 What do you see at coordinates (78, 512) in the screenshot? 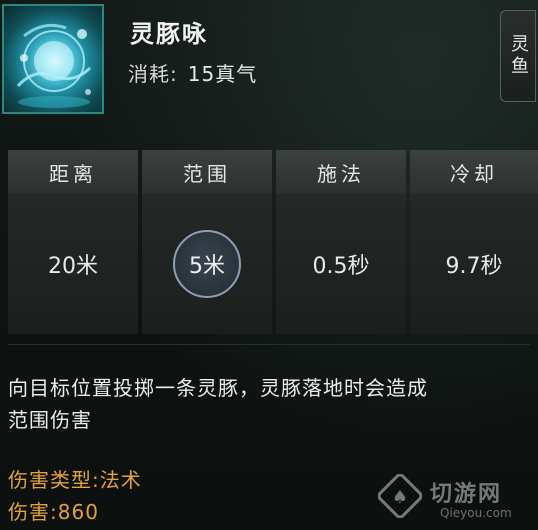
I see `damage-value: 860` at bounding box center [78, 512].